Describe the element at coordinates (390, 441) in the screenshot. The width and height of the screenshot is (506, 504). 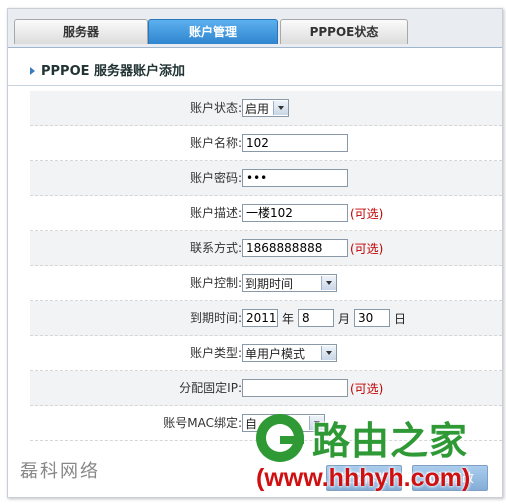
I see `logo-text: 路由之家` at that location.